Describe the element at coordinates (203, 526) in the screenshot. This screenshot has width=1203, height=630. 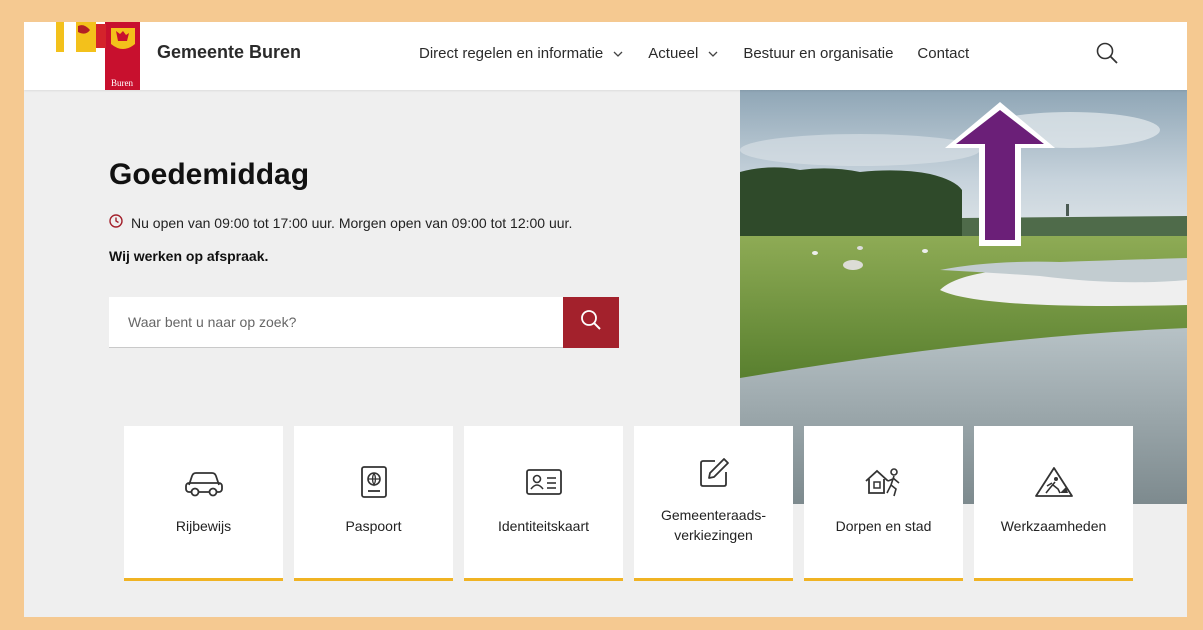
I see `tile-label: Rijbewijs` at that location.